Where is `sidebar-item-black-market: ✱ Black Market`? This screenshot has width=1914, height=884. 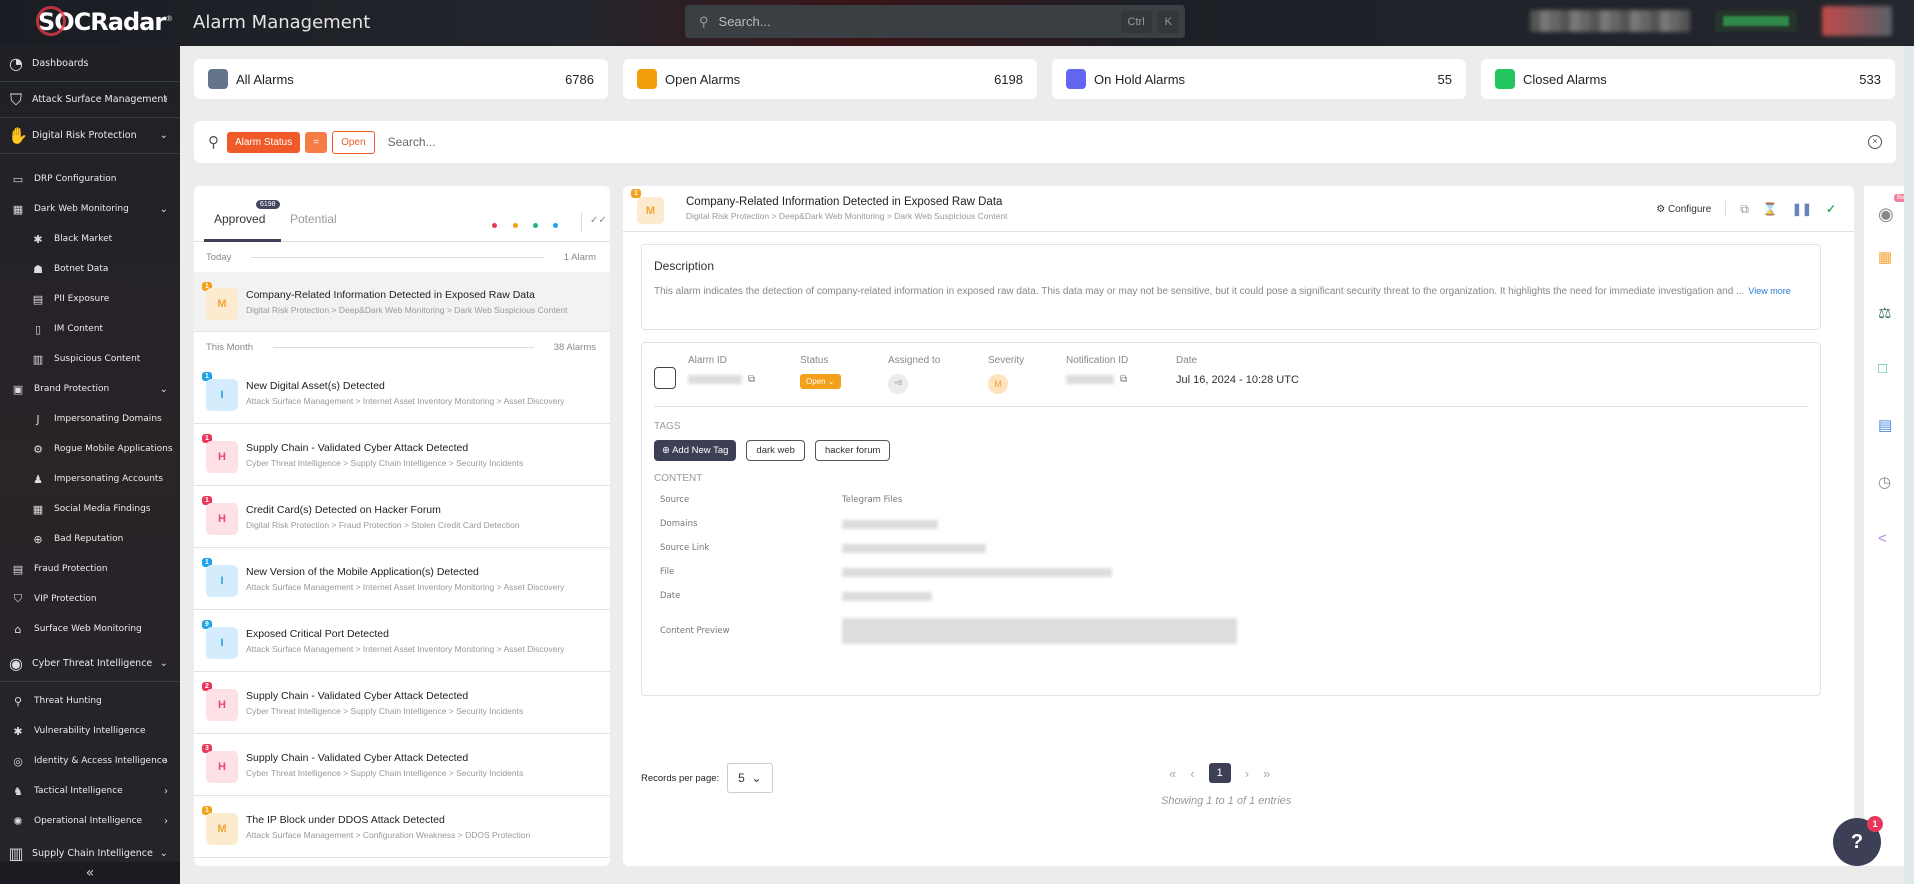 sidebar-item-black-market: ✱ Black Market is located at coordinates (90, 239).